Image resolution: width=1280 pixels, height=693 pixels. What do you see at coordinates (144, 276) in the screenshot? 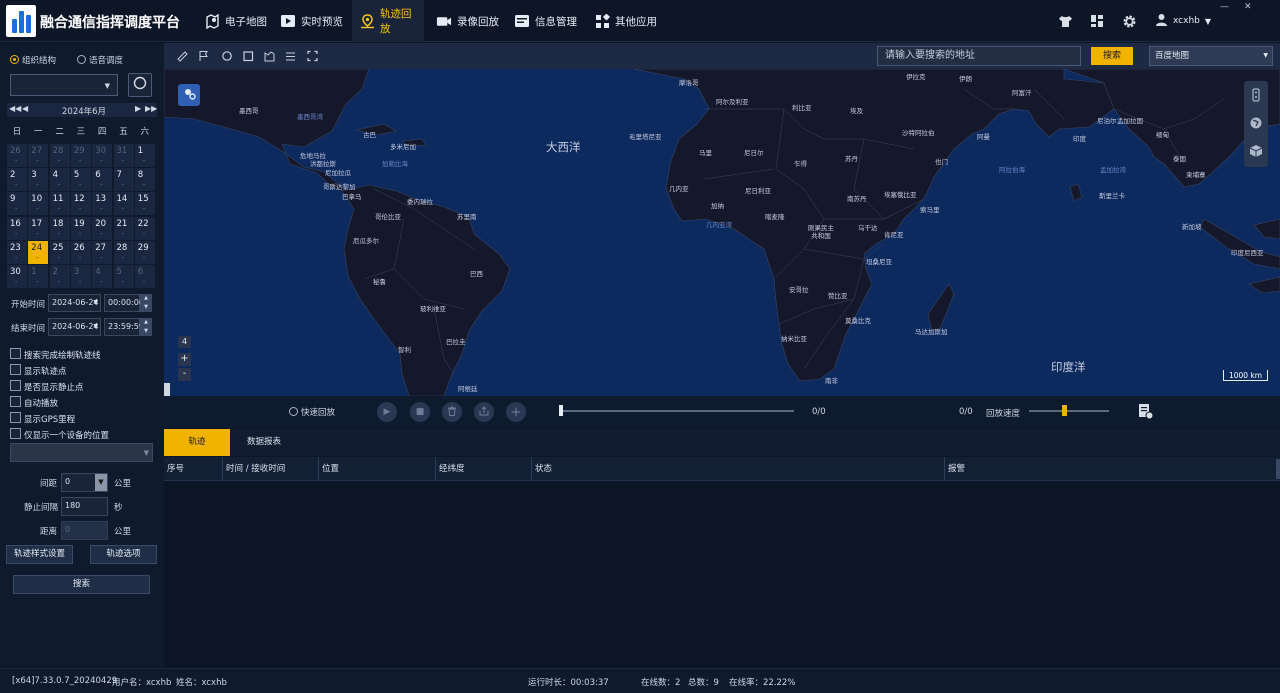
I see `calendar-day: 6` at bounding box center [144, 276].